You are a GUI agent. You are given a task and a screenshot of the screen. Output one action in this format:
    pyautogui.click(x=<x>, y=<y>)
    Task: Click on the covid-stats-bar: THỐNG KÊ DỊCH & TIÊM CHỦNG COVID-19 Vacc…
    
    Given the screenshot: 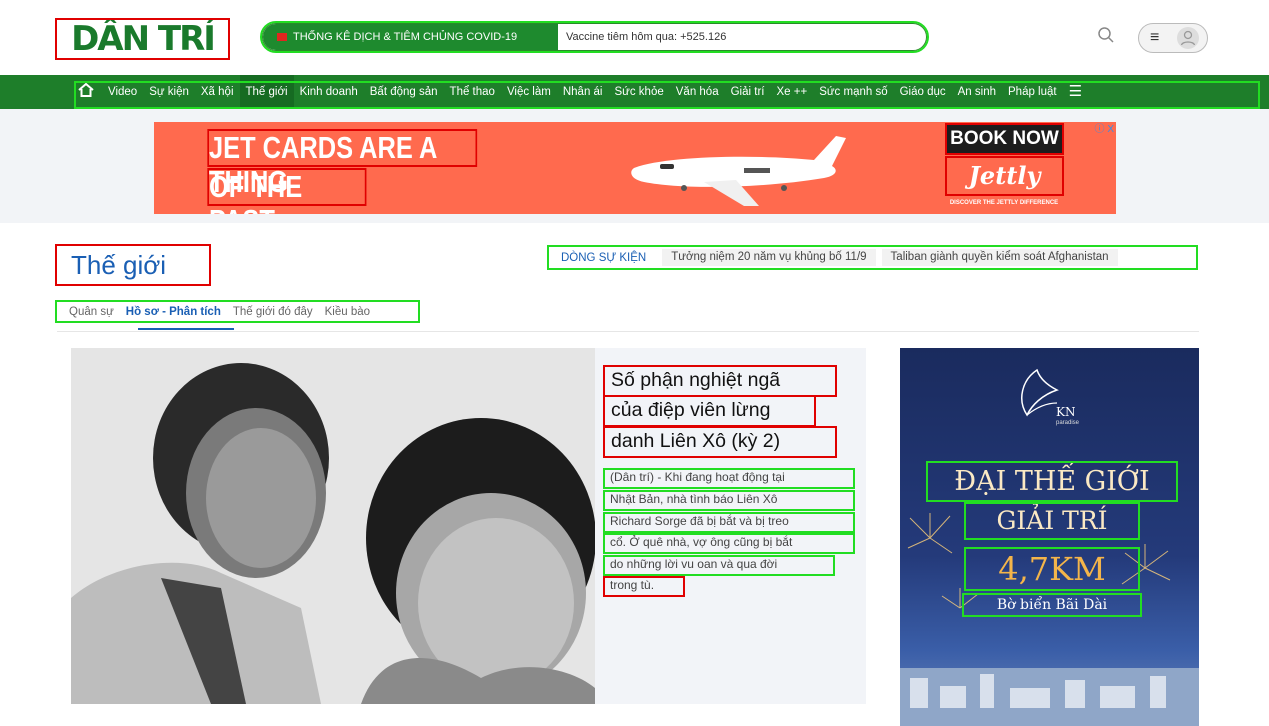 What is the action you would take?
    pyautogui.click(x=594, y=37)
    